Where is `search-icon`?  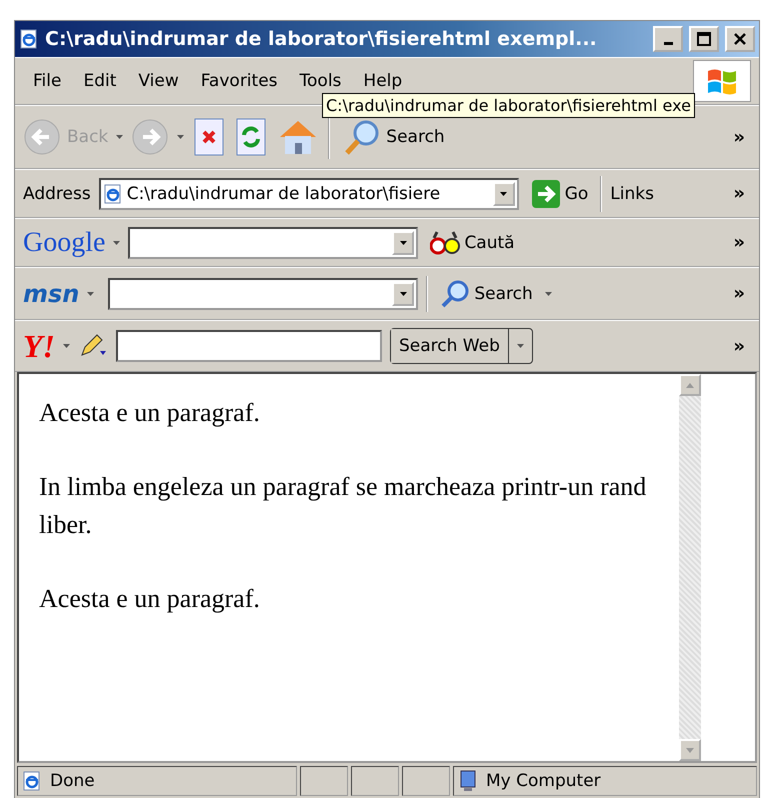
search-icon is located at coordinates (455, 293).